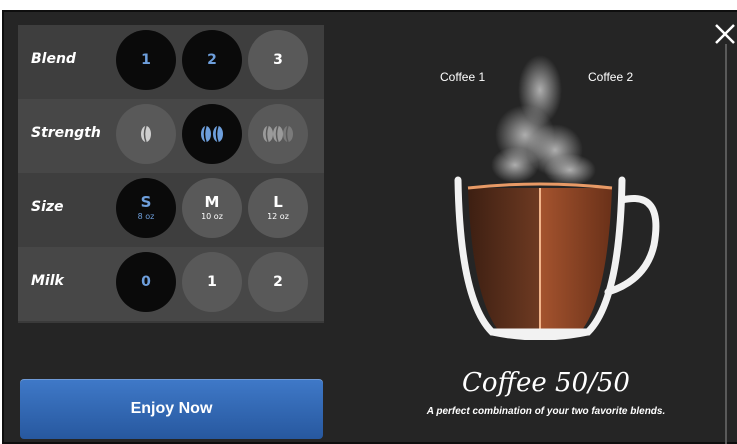  Describe the element at coordinates (725, 34) in the screenshot. I see `close-icon` at that location.